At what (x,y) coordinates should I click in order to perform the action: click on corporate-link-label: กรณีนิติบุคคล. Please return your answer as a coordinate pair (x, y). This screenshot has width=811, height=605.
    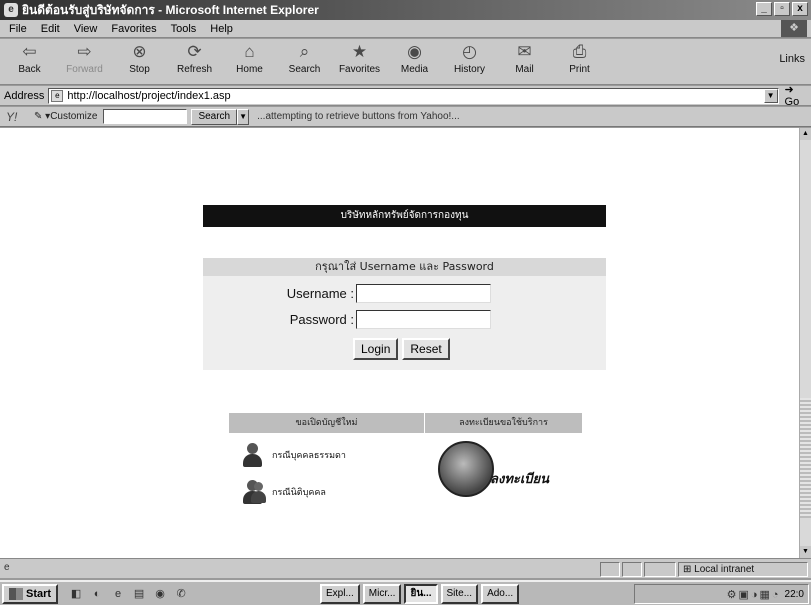
    Looking at the image, I should click on (299, 493).